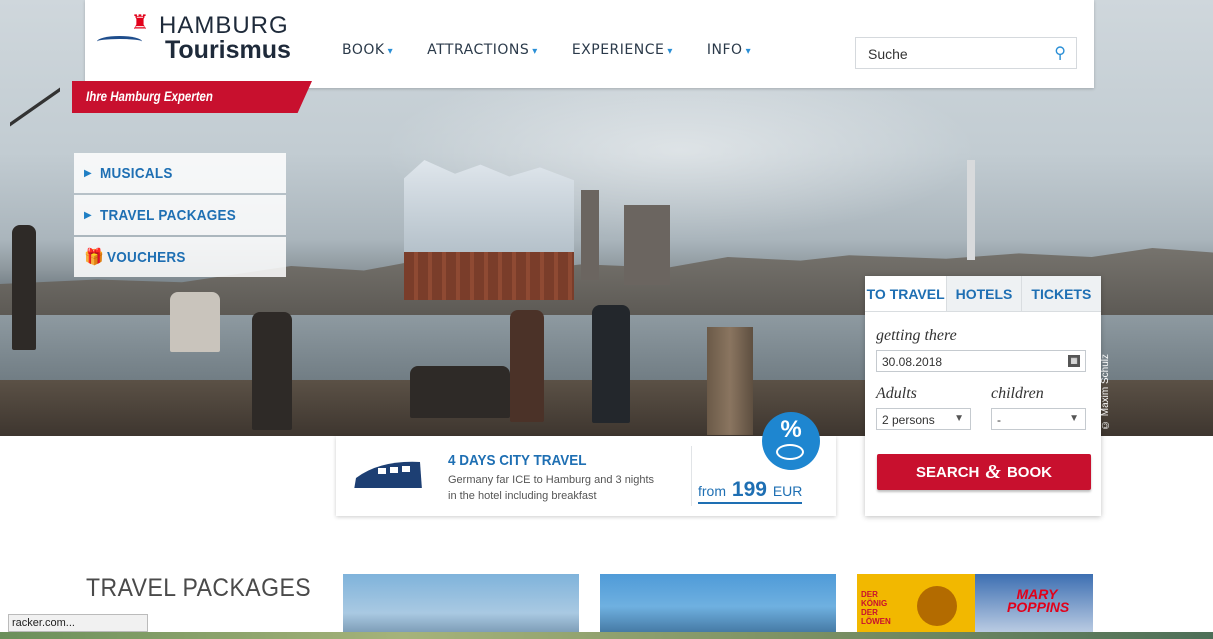  What do you see at coordinates (975, 606) in the screenshot?
I see `package-card-musicals: DER KÖNIG DER LÖWEN MARY POPPINS` at bounding box center [975, 606].